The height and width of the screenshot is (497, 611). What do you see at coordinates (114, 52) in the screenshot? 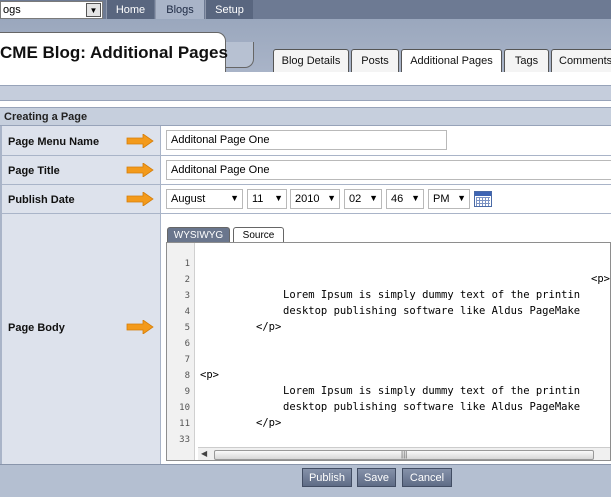
I see `page-title: CME Blog: Additional Pages` at bounding box center [114, 52].